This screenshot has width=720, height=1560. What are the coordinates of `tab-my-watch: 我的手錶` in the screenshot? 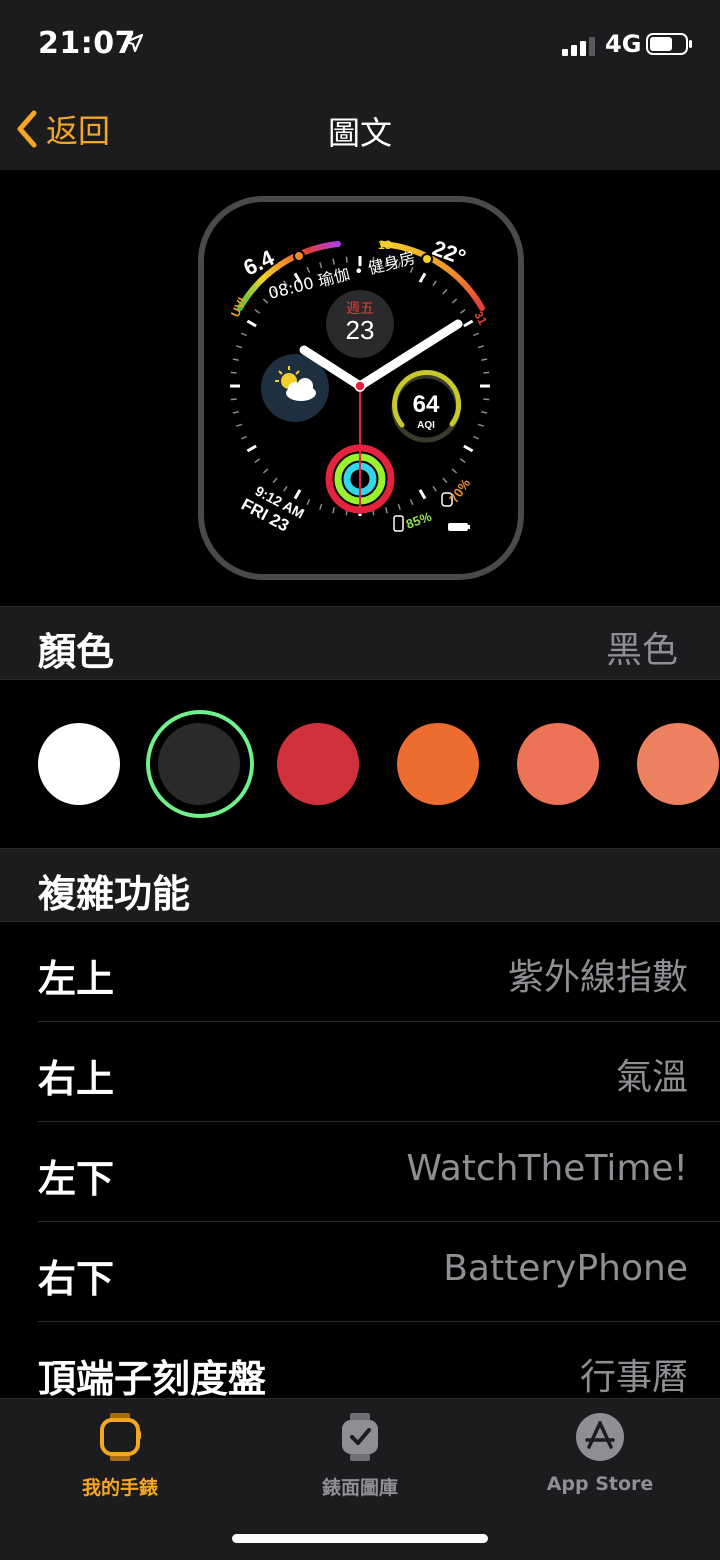 It's located at (120, 1455).